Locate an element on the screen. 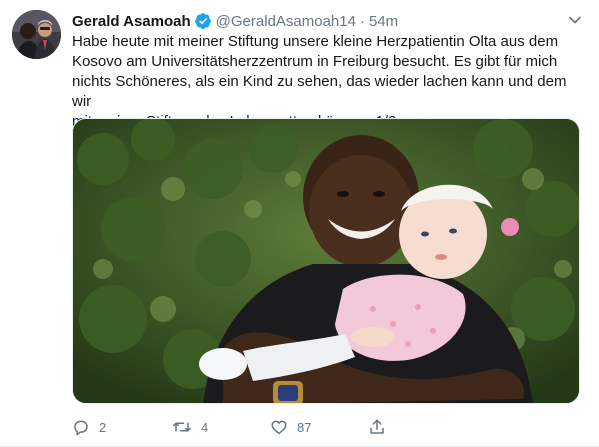 The image size is (599, 447). like-count: 87 is located at coordinates (304, 427).